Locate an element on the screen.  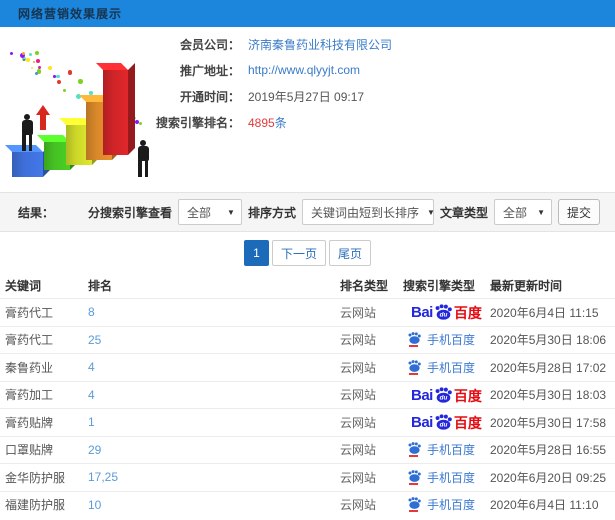
keyword-cell: 膏药贴牌 is located at coordinates (29, 422).